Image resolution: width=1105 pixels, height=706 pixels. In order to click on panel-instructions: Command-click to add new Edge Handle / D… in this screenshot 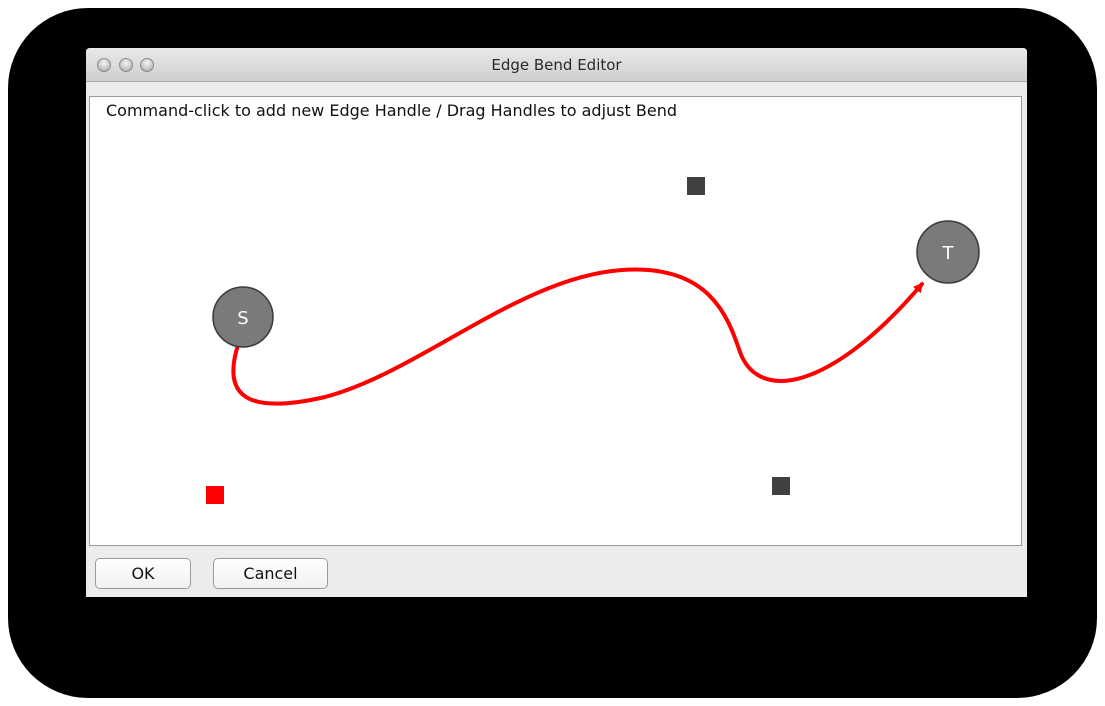, I will do `click(391, 110)`.